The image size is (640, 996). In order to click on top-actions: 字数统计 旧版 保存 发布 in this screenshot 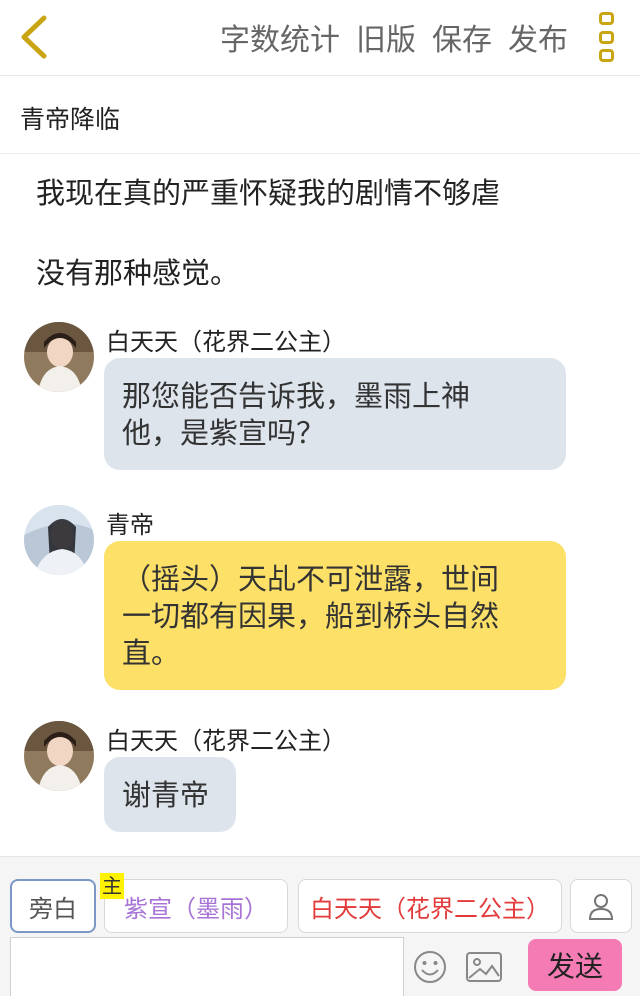, I will do `click(394, 37)`.